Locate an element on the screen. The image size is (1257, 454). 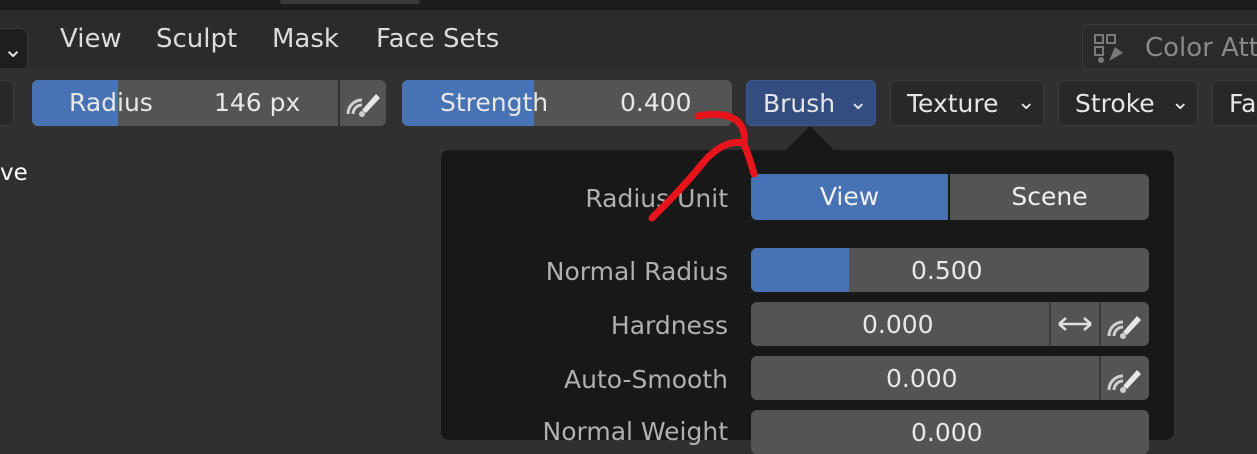
brush-dropdown-label: Brush is located at coordinates (799, 103).